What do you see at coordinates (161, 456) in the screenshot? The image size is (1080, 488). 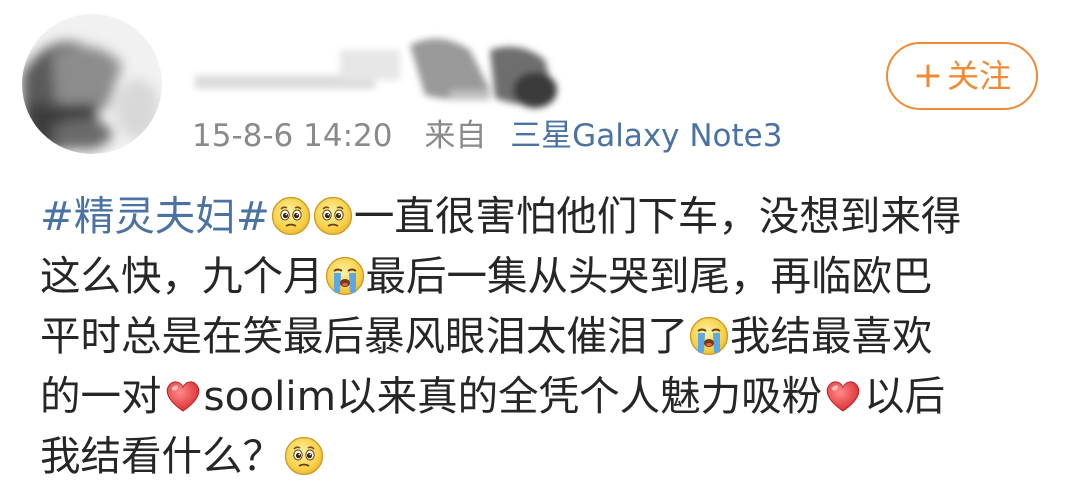 I see `content-text: 我结看什么？` at bounding box center [161, 456].